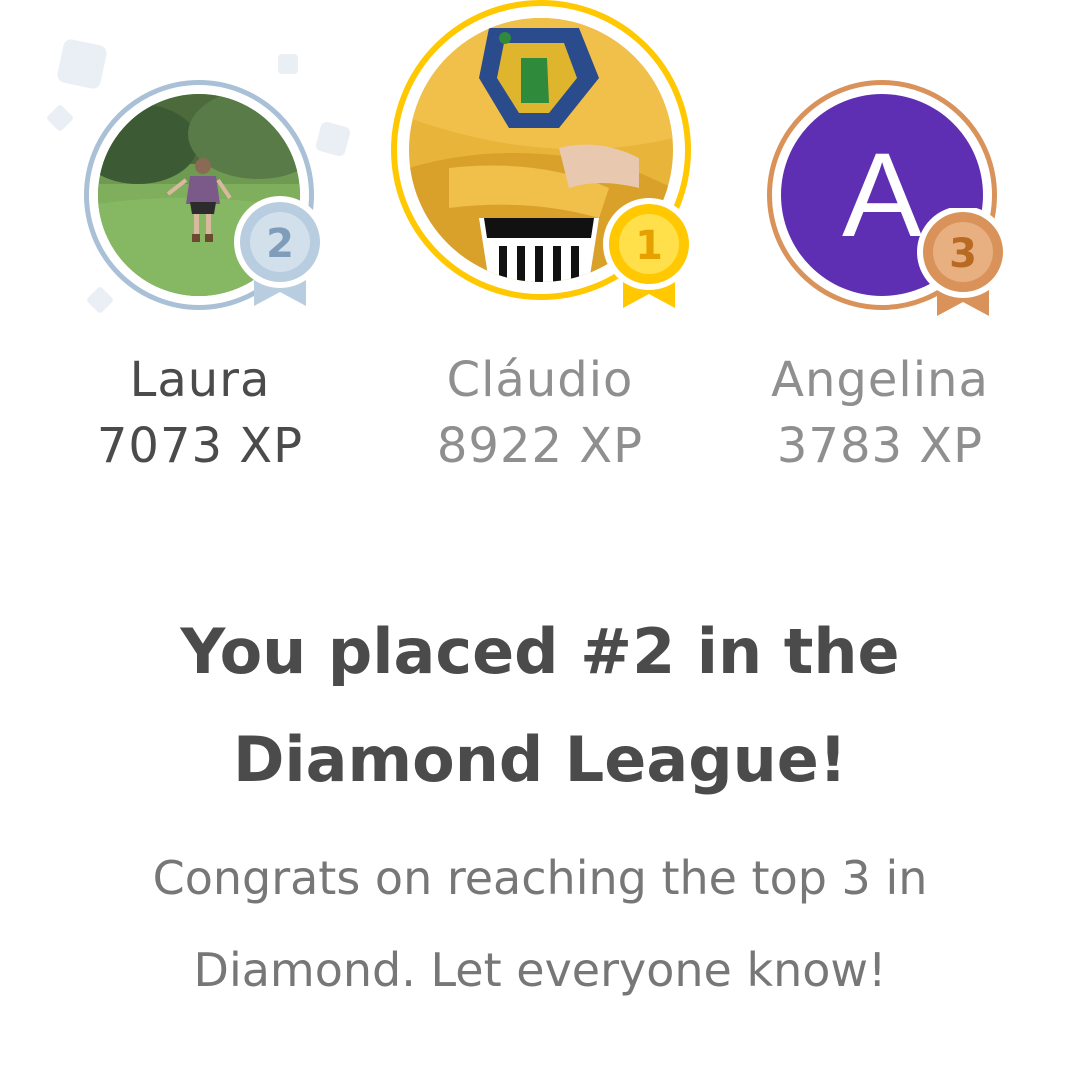 Image resolution: width=1080 pixels, height=1080 pixels. I want to click on player-xp-angelina: 3783 XP, so click(880, 446).